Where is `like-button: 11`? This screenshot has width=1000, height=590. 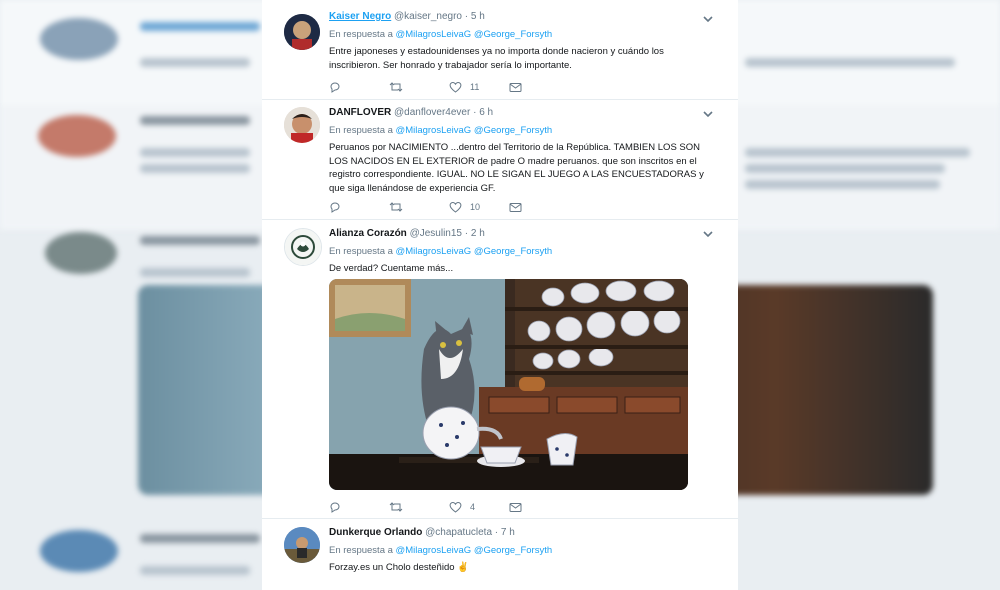 like-button: 11 is located at coordinates (479, 87).